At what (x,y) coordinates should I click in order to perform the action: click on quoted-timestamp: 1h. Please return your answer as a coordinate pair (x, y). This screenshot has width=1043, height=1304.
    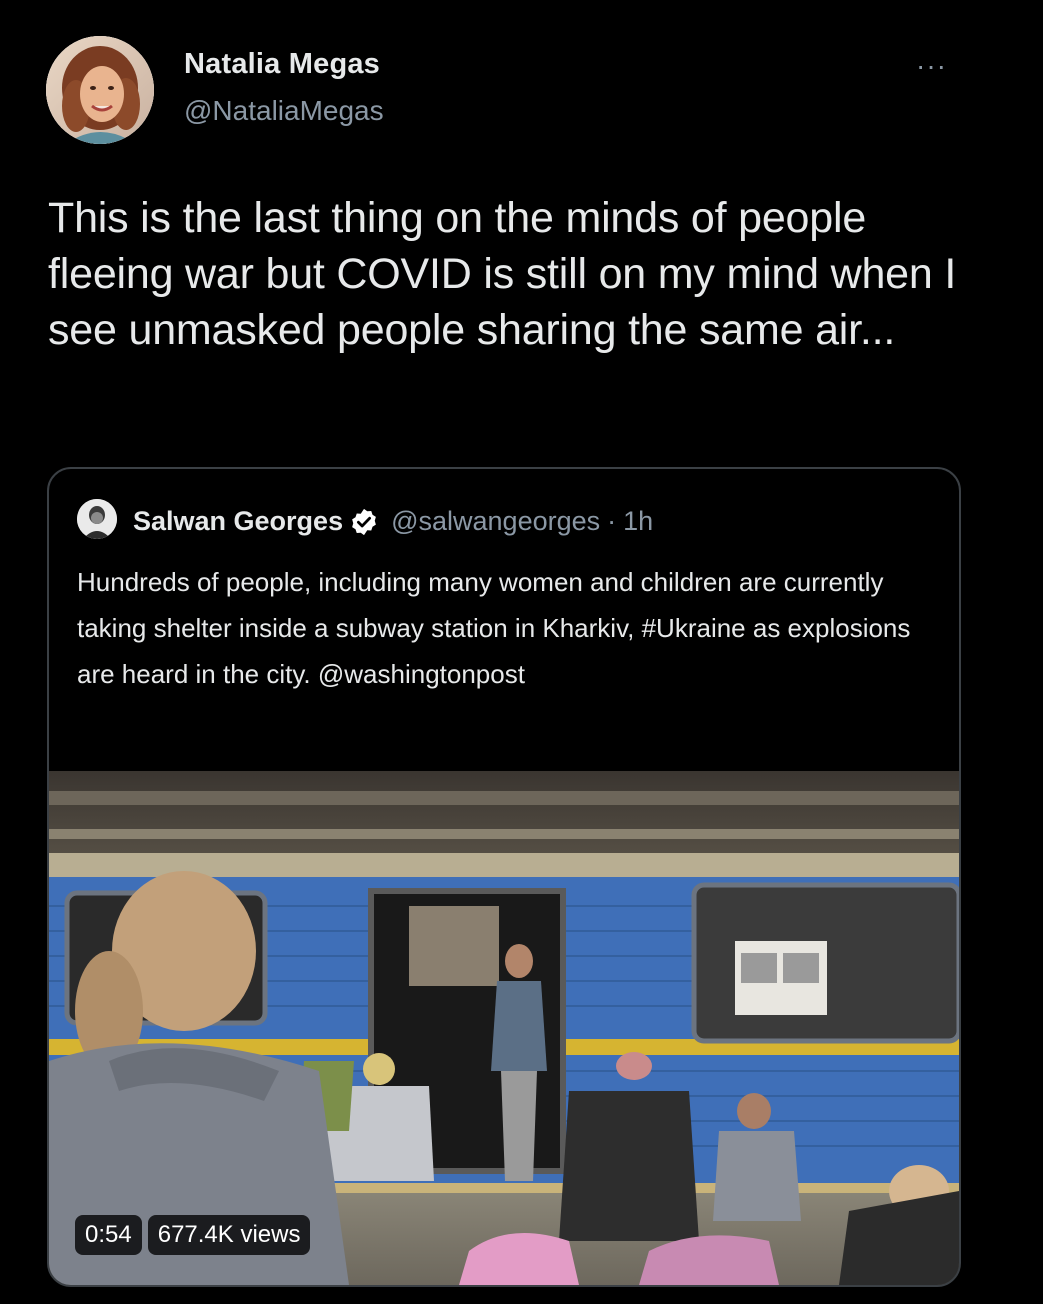
    Looking at the image, I should click on (638, 521).